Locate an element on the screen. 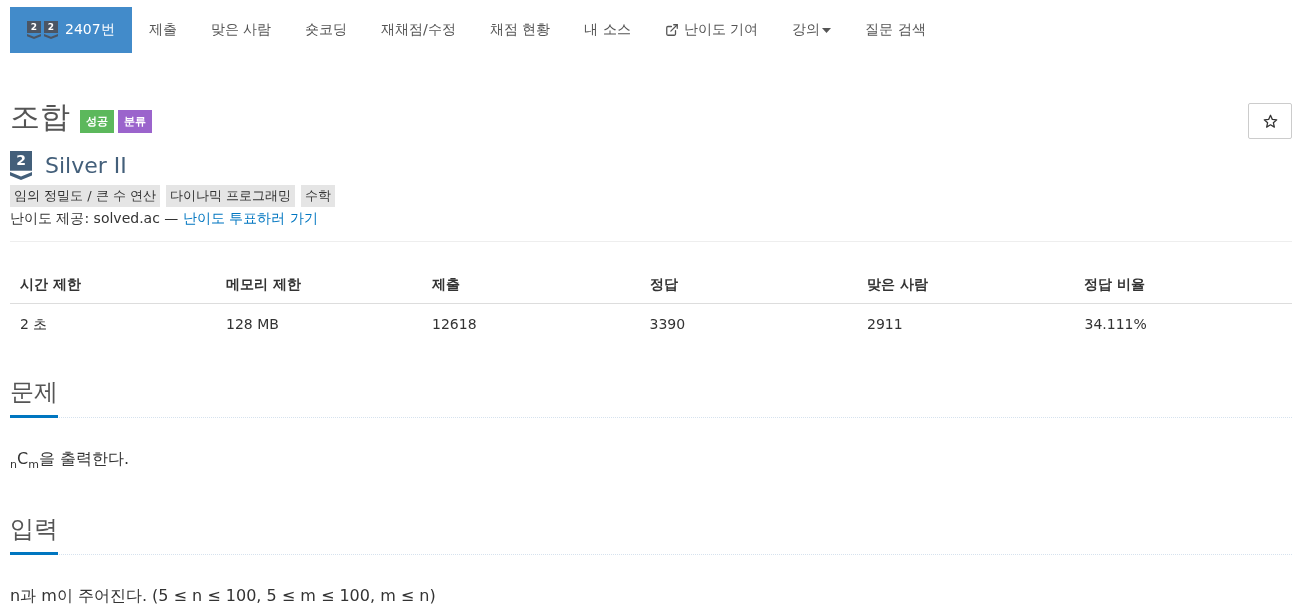 Image resolution: width=1312 pixels, height=616 pixels. table-cell: 2911 is located at coordinates (966, 323).